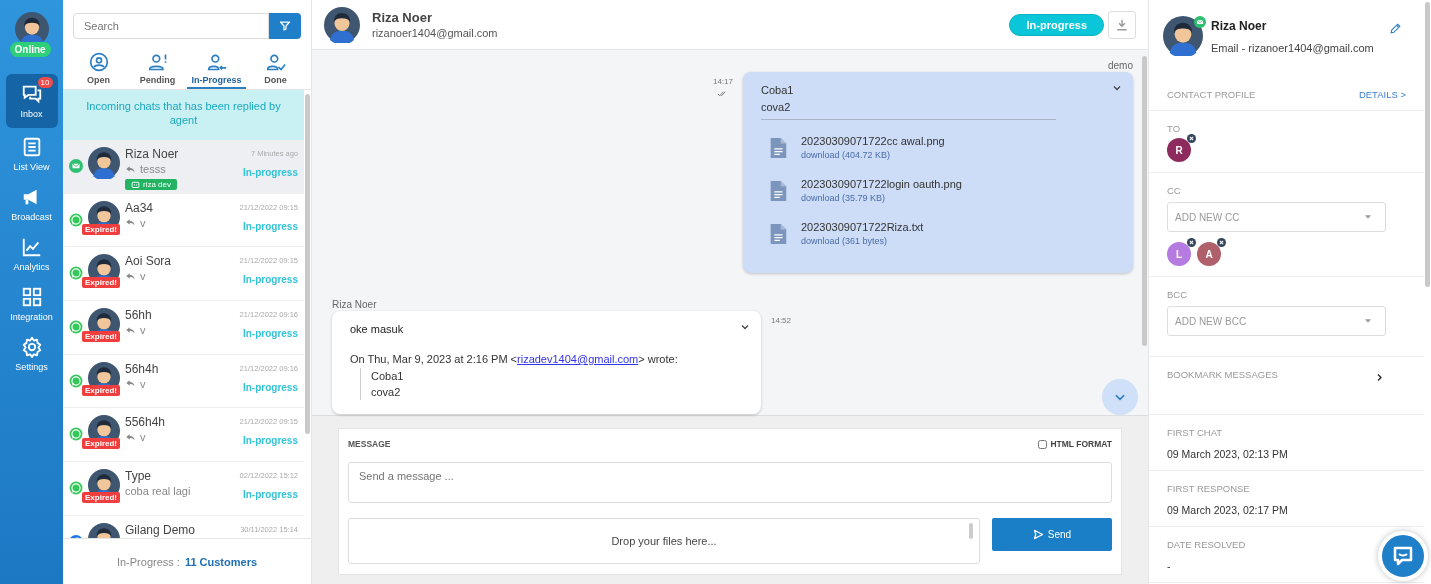  I want to click on section-label: FIRST RESPONSE, so click(1209, 488).